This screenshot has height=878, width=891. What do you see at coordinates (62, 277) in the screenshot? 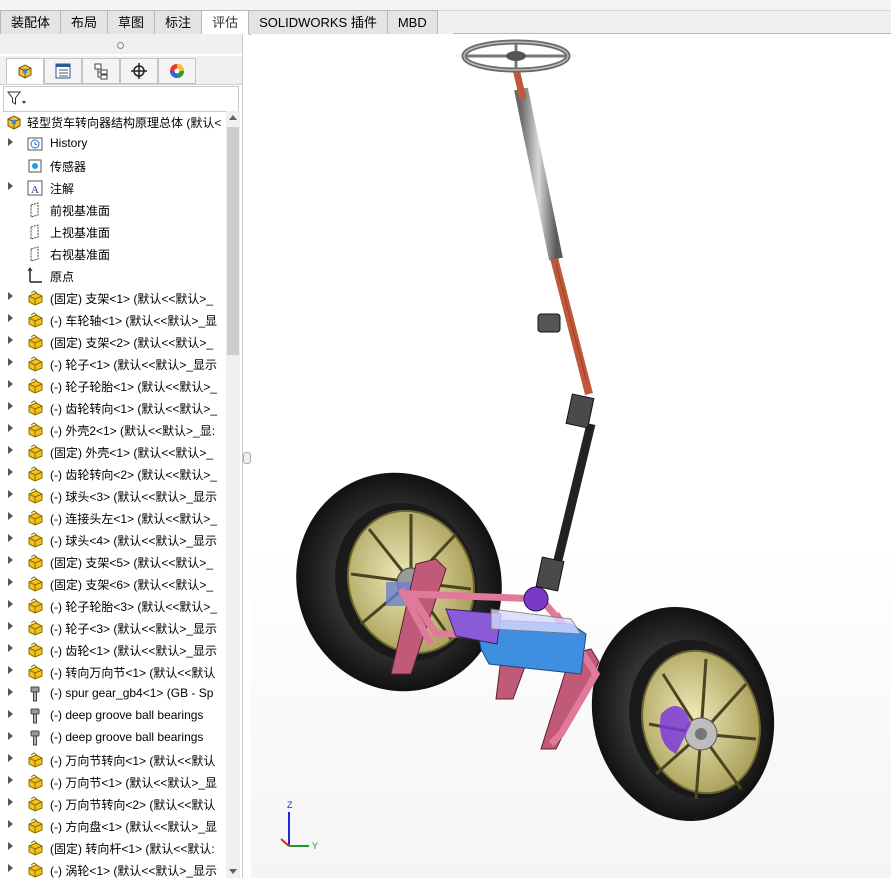
I see `tree-item-label: 原点` at bounding box center [62, 277].